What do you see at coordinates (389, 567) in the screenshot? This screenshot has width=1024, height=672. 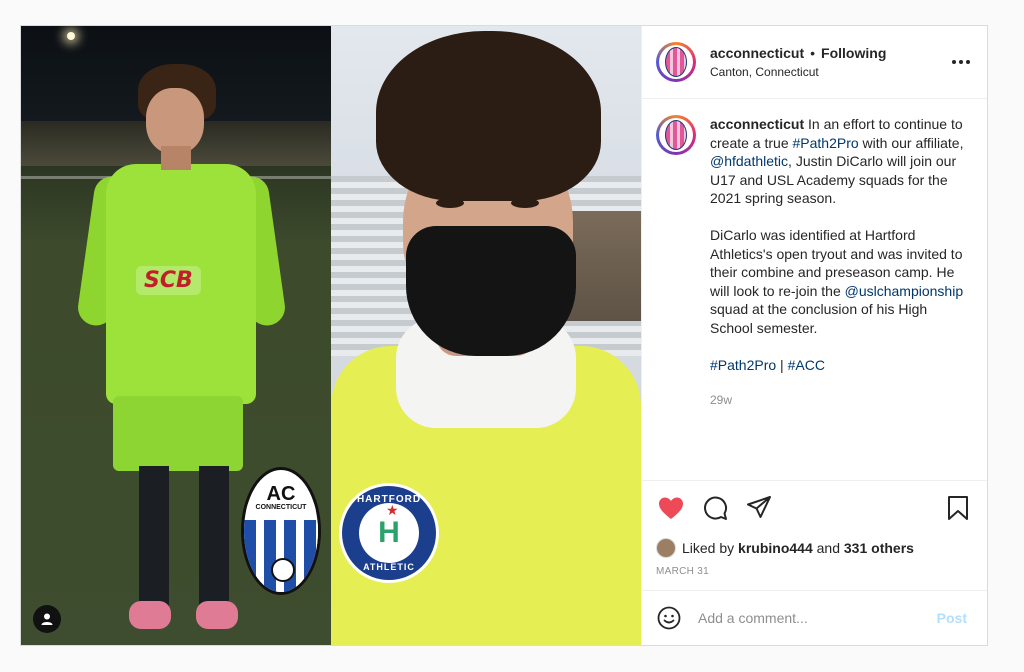 I see `hartford-logo-bottom: ATHLETIC` at bounding box center [389, 567].